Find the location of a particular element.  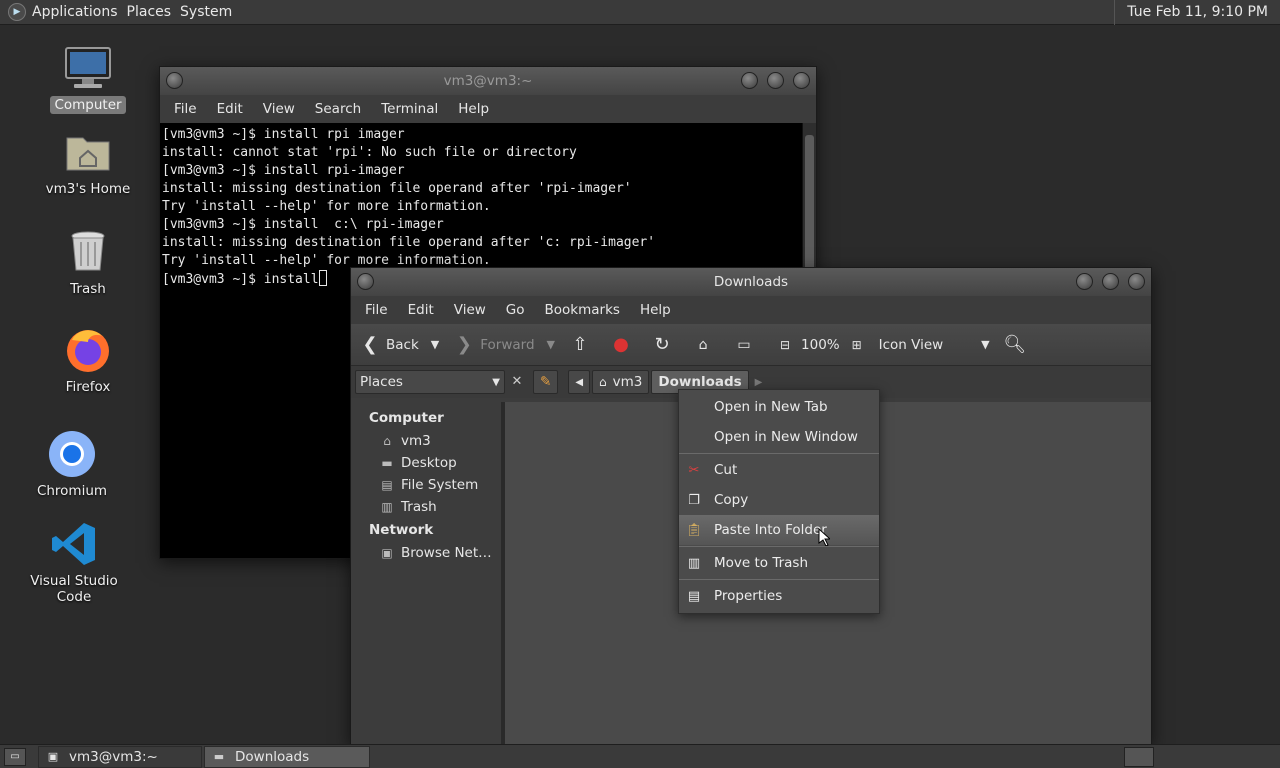

menu-item-paste-into-folder: 📋︎ Paste Into Folder is located at coordinates (779, 530).